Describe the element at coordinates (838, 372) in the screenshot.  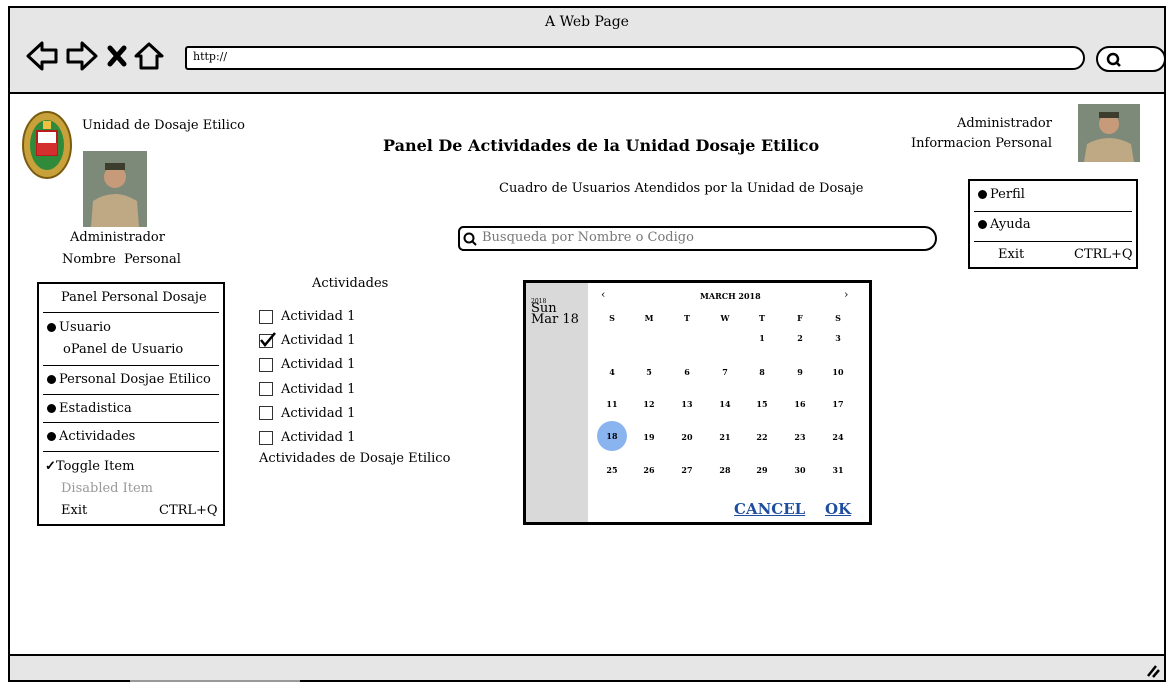
I see `calendar-day: 10` at that location.